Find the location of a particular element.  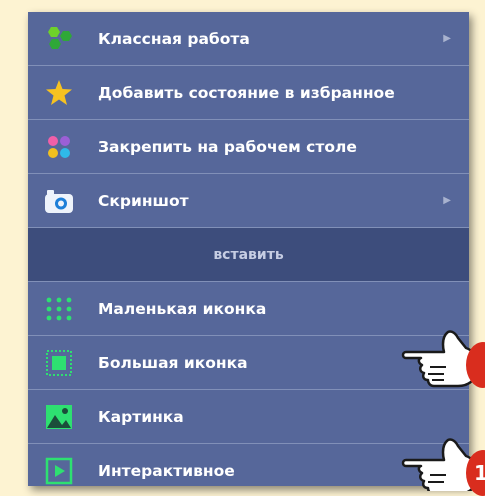

menu-item-label: Закрепить на рабочем столе is located at coordinates (227, 146).